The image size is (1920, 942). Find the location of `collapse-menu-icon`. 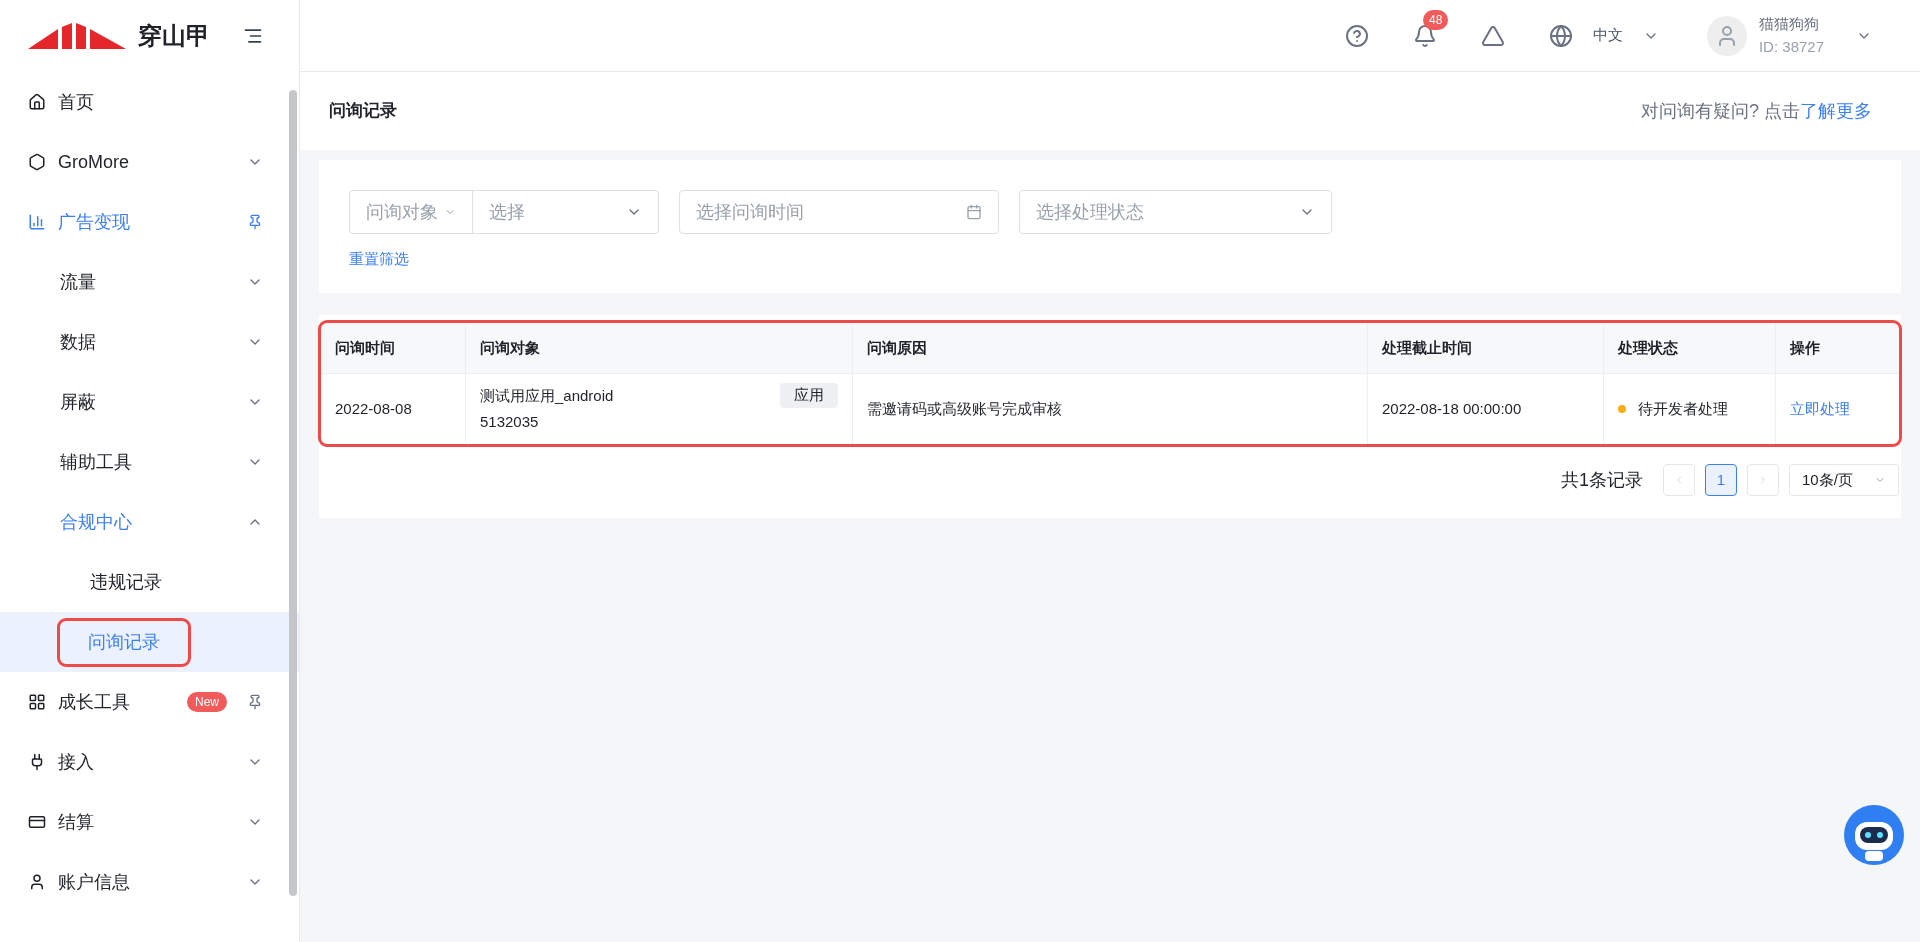

collapse-menu-icon is located at coordinates (253, 36).